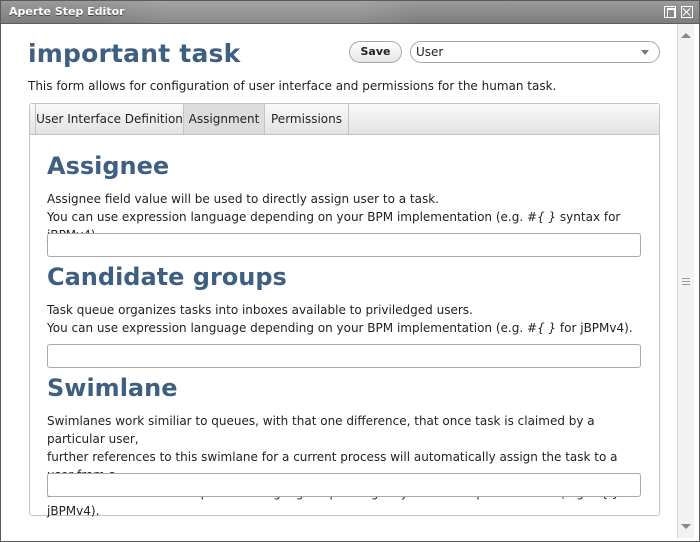 Image resolution: width=700 pixels, height=542 pixels. What do you see at coordinates (112, 388) in the screenshot?
I see `swimlane-heading: Swimlane` at bounding box center [112, 388].